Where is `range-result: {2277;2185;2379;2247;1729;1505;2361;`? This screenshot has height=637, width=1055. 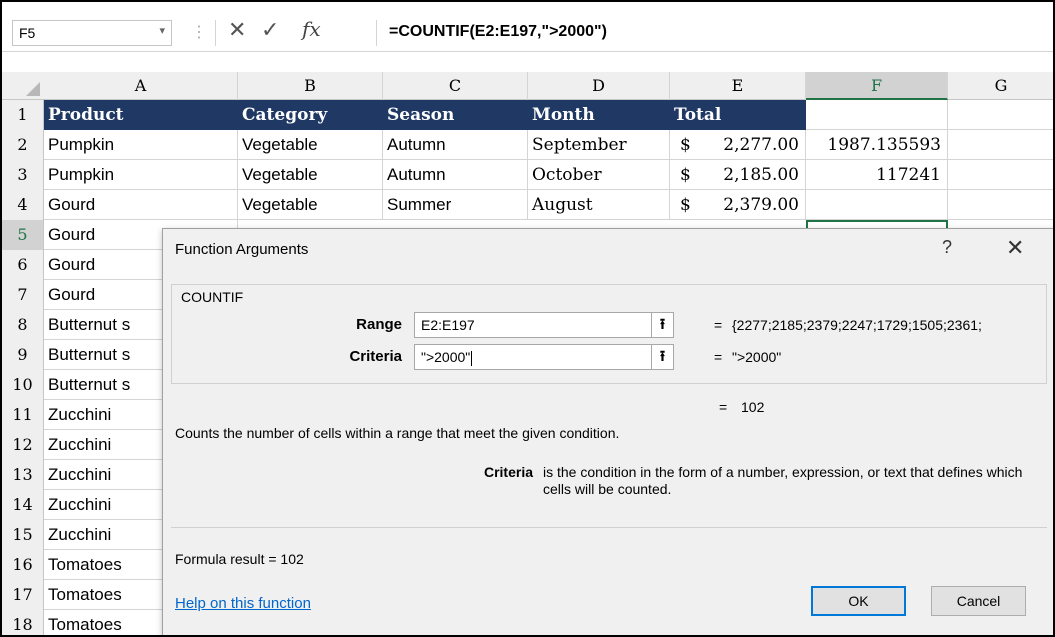 range-result: {2277;2185;2379;2247;1729;1505;2361; is located at coordinates (857, 325).